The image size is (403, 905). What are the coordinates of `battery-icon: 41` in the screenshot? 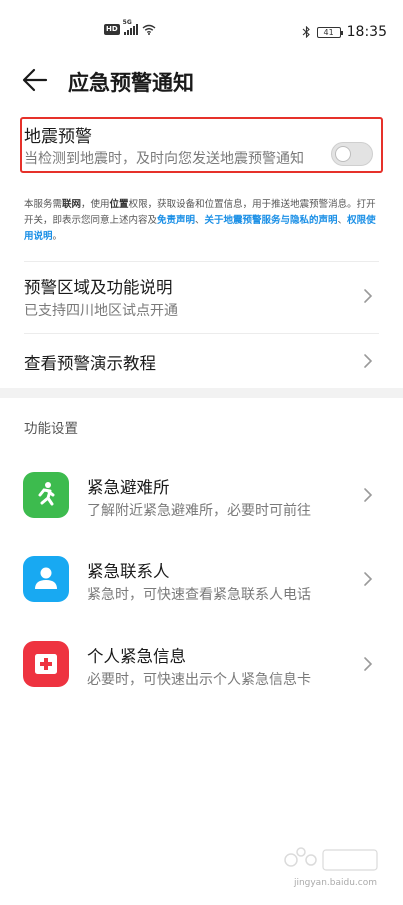 It's located at (329, 32).